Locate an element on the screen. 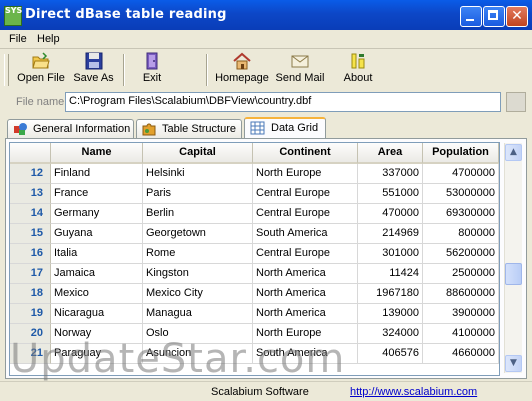 The width and height of the screenshot is (532, 401). open-file-button: Open File is located at coordinates (41, 70).